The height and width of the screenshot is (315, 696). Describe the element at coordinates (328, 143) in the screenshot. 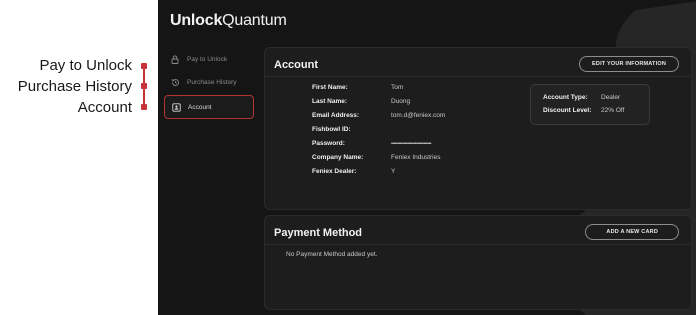

I see `field-label: Password:` at that location.